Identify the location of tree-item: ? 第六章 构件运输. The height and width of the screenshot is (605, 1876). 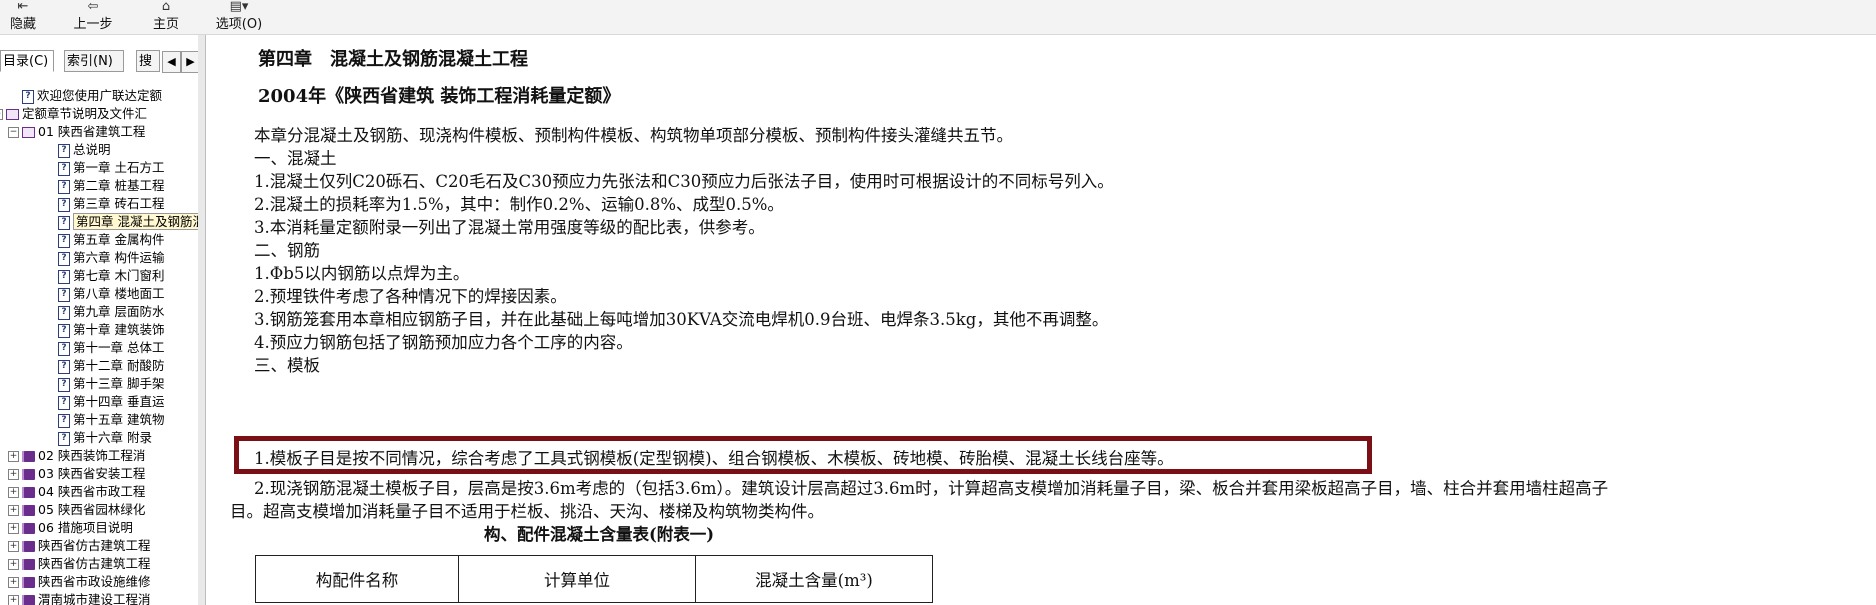
(111, 258).